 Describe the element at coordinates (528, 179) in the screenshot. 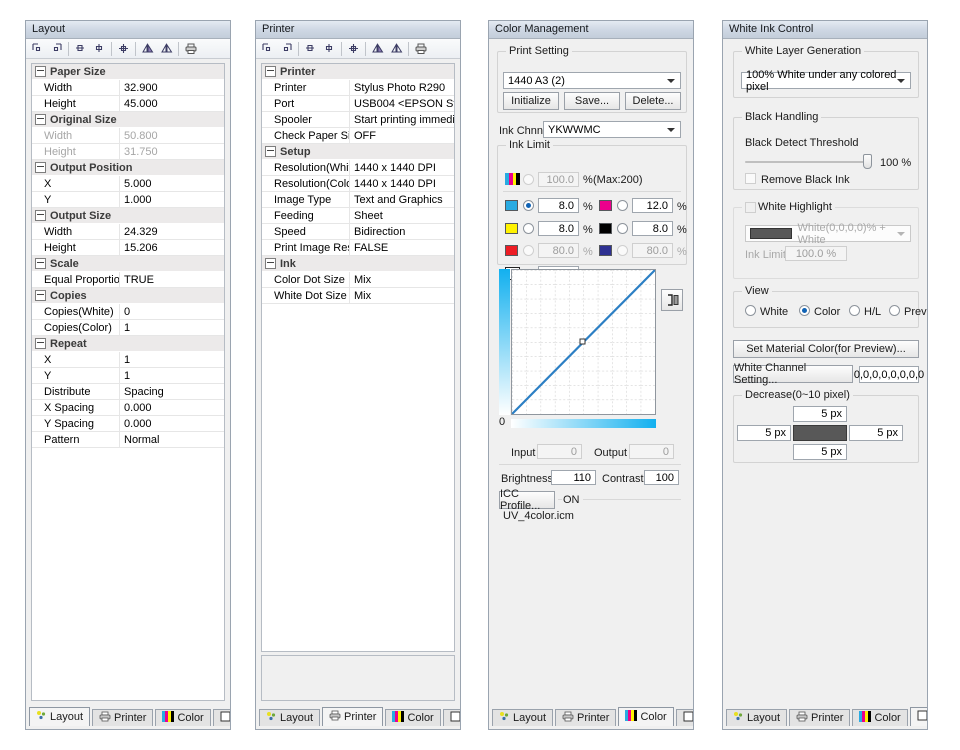

I see `ink-limit-total-radio` at that location.